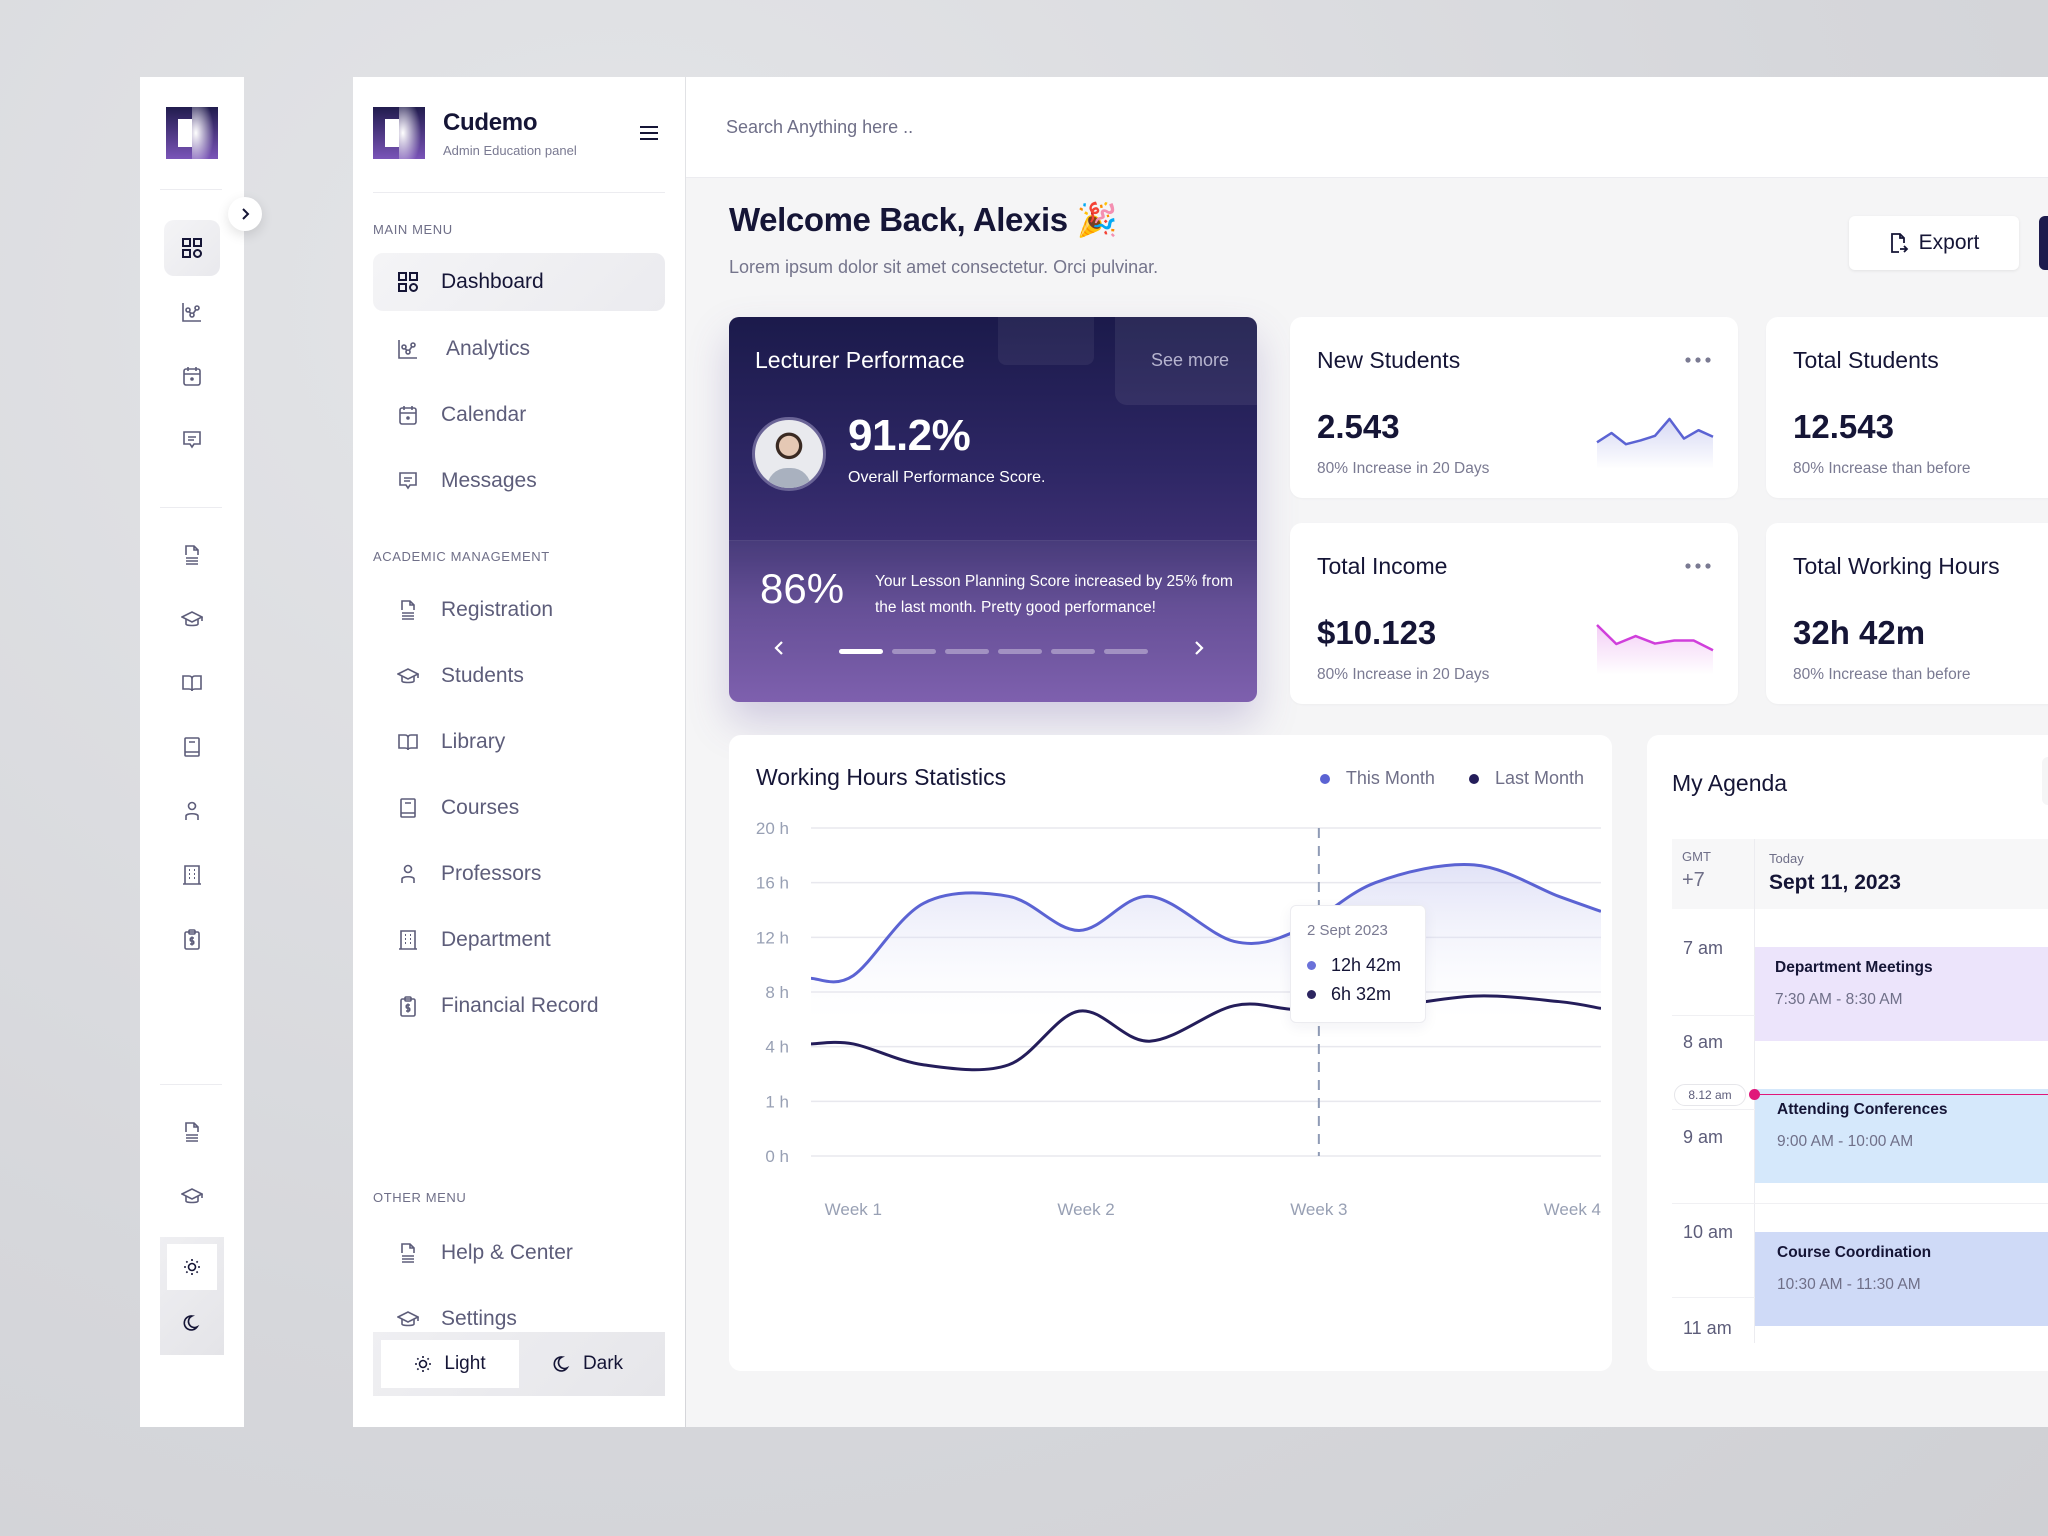 The width and height of the screenshot is (2048, 1536). Describe the element at coordinates (1854, 967) in the screenshot. I see `event-title: Department Meetings` at that location.